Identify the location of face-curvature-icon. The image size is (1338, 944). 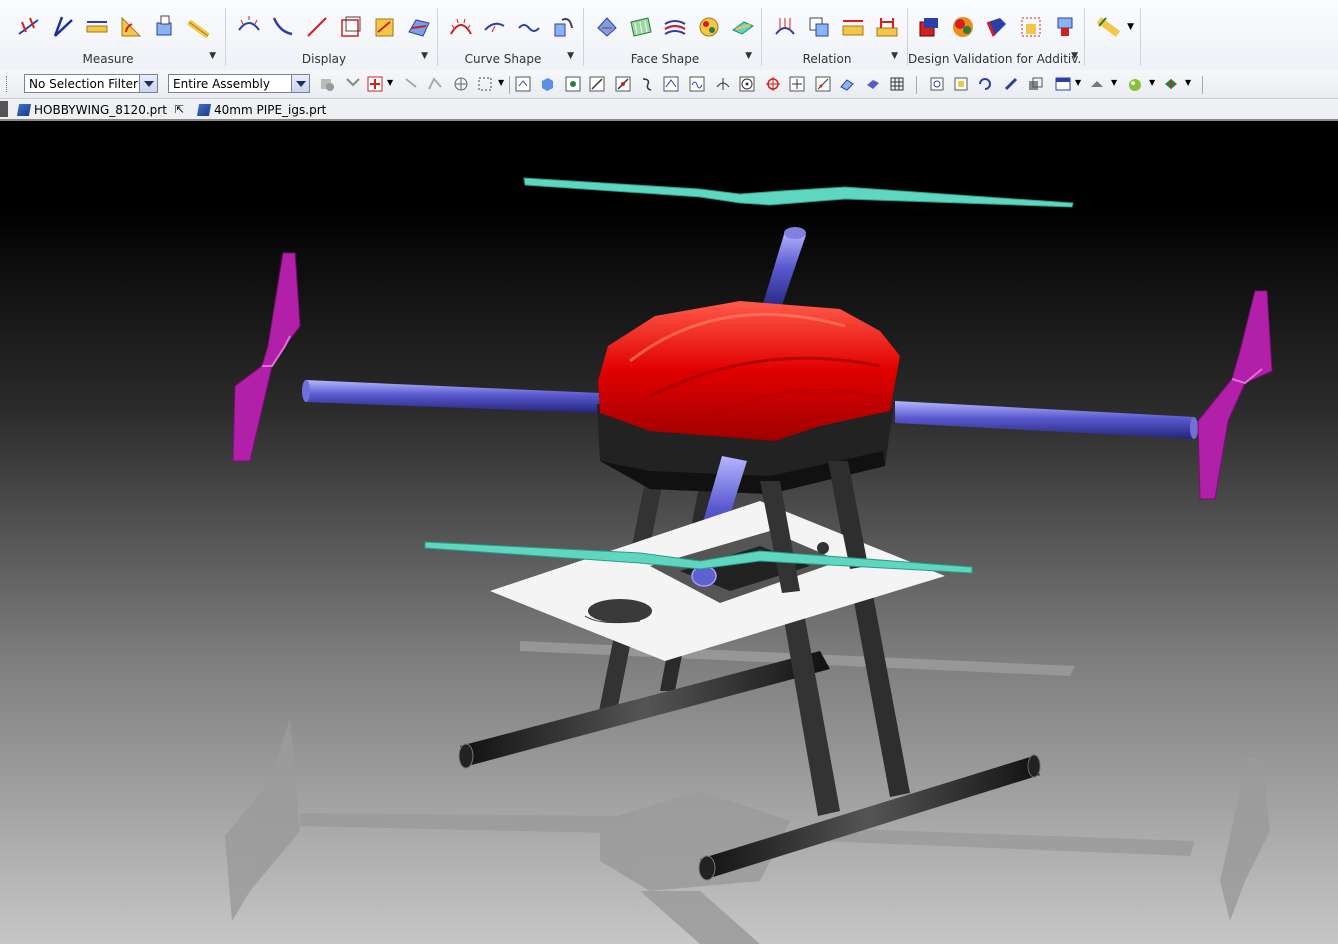
(607, 27).